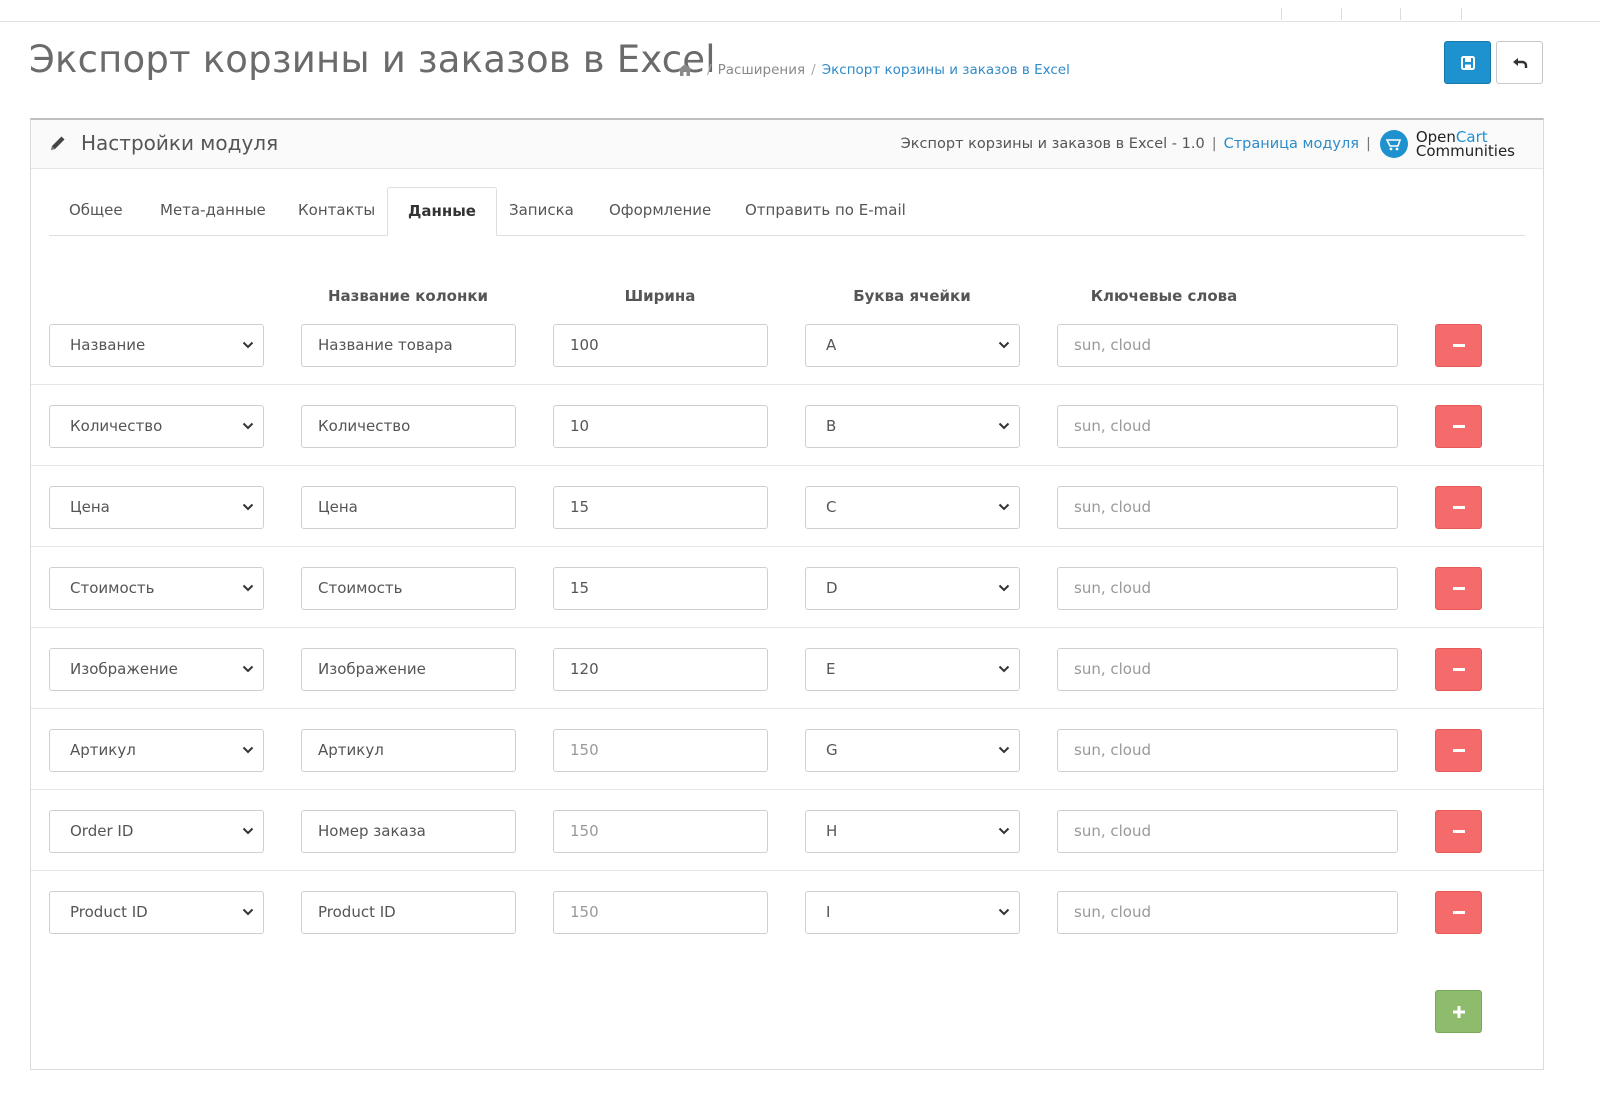 Image resolution: width=1600 pixels, height=1100 pixels. What do you see at coordinates (912, 426) in the screenshot?
I see `cell-letter-select: B` at bounding box center [912, 426].